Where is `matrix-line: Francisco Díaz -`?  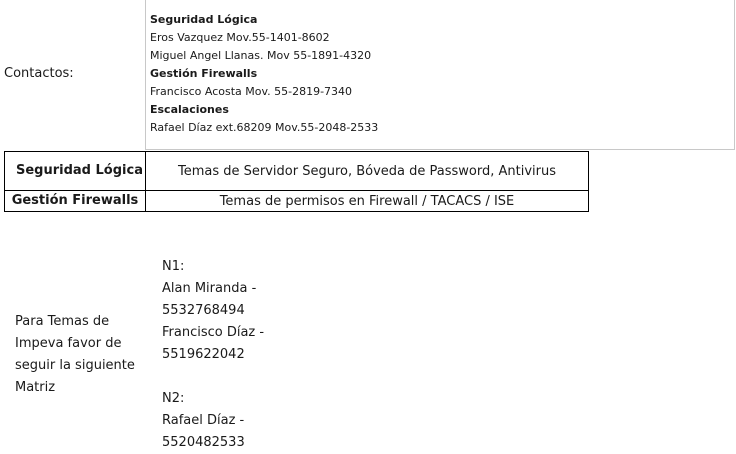
matrix-line: Francisco Díaz - is located at coordinates (213, 332).